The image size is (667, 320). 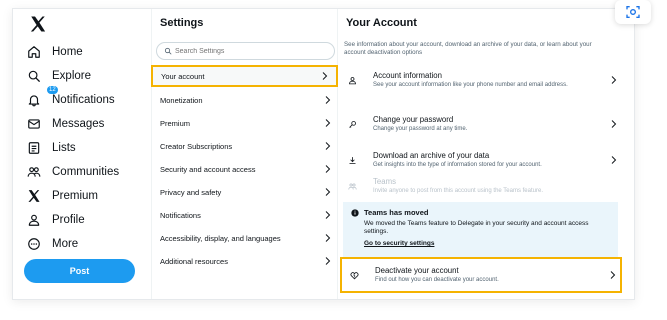 I want to click on nav-item-profile: Profile, so click(x=56, y=220).